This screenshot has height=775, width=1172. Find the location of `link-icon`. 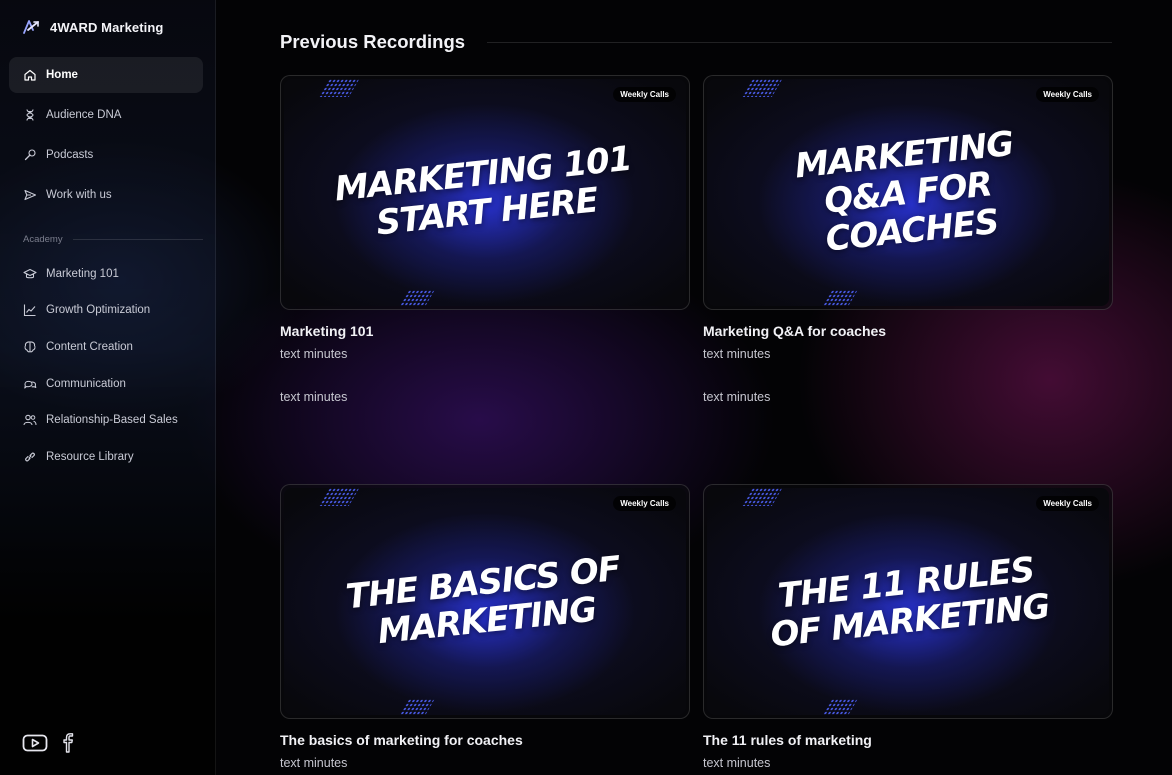

link-icon is located at coordinates (30, 457).